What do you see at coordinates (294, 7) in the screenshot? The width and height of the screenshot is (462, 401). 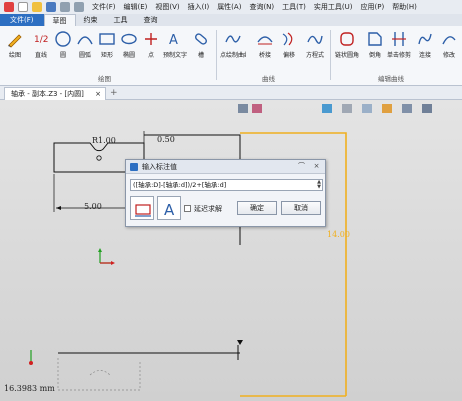 I see `menu-tools: 工具(T)` at bounding box center [294, 7].